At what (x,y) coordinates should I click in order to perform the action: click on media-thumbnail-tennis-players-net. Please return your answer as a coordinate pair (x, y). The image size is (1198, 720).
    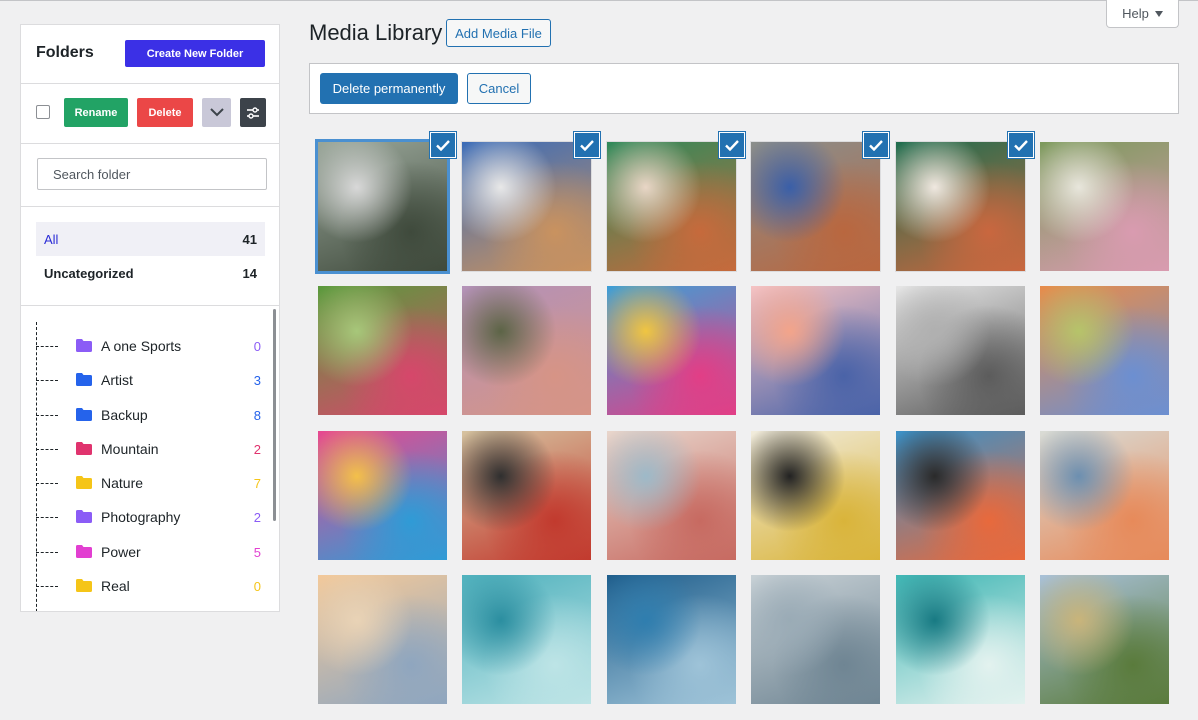
    Looking at the image, I should click on (382, 206).